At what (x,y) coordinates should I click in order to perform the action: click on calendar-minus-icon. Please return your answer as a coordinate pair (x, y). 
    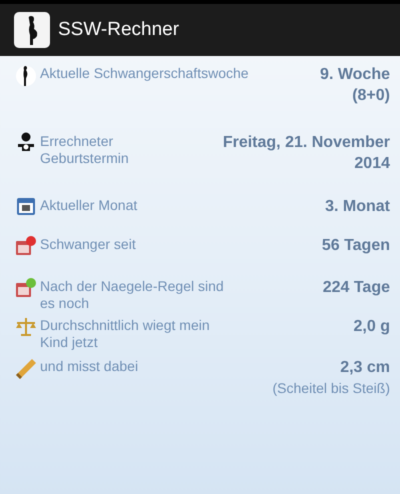
    Looking at the image, I should click on (26, 246).